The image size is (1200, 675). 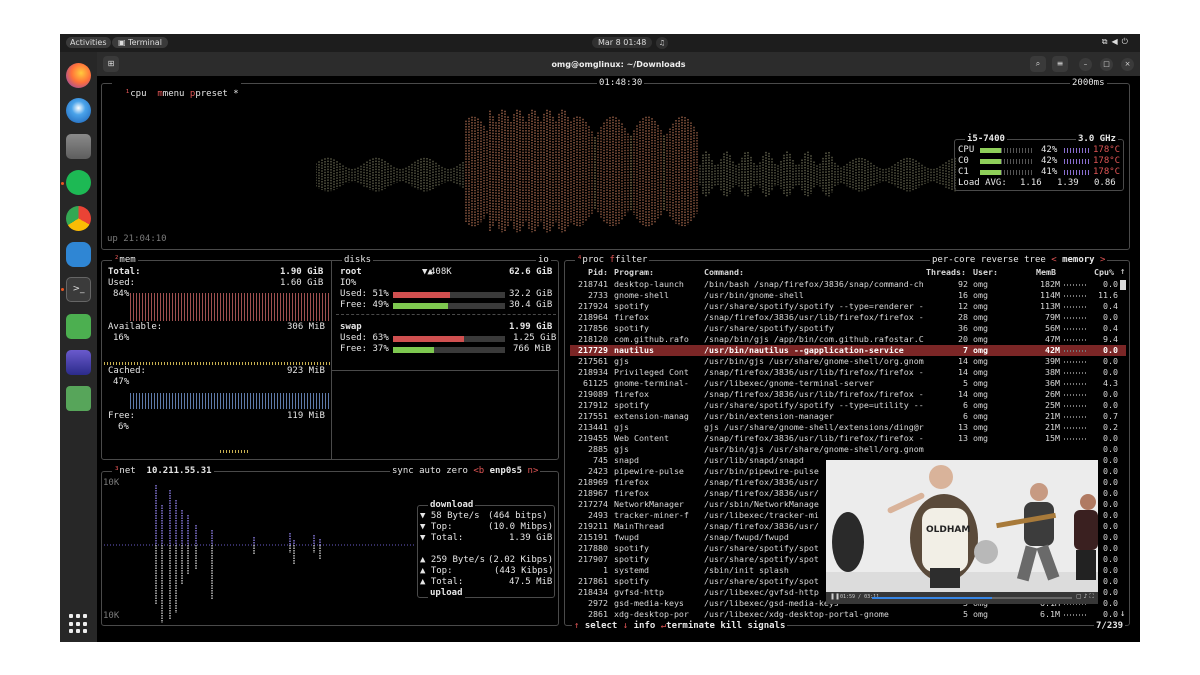 I want to click on video-extra-controls: ▢♪⛶, so click(x=1086, y=597).